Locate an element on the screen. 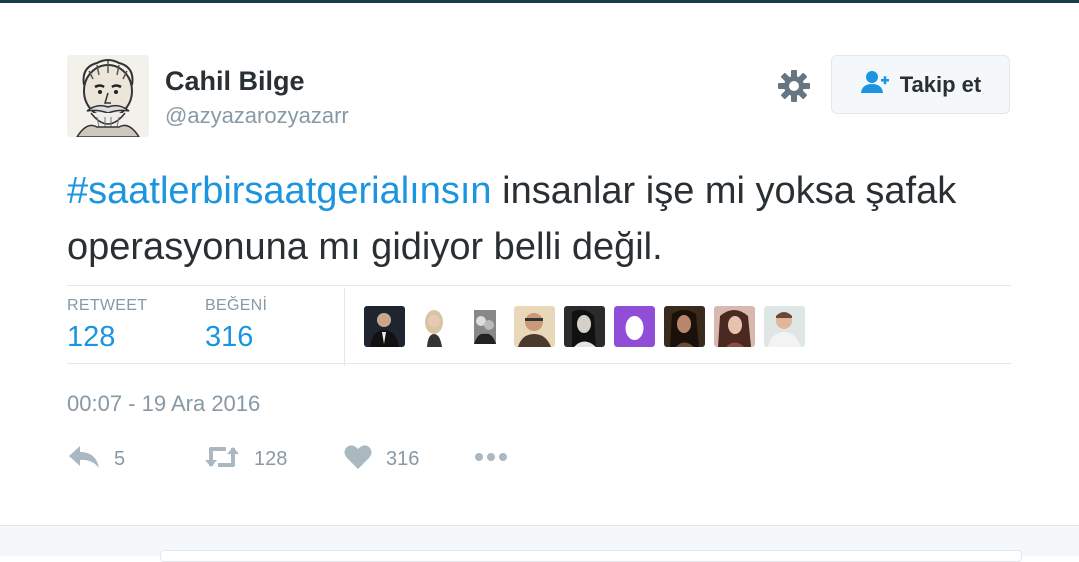 The width and height of the screenshot is (1079, 562). user-handle: @azyazarozyazarr is located at coordinates (257, 116).